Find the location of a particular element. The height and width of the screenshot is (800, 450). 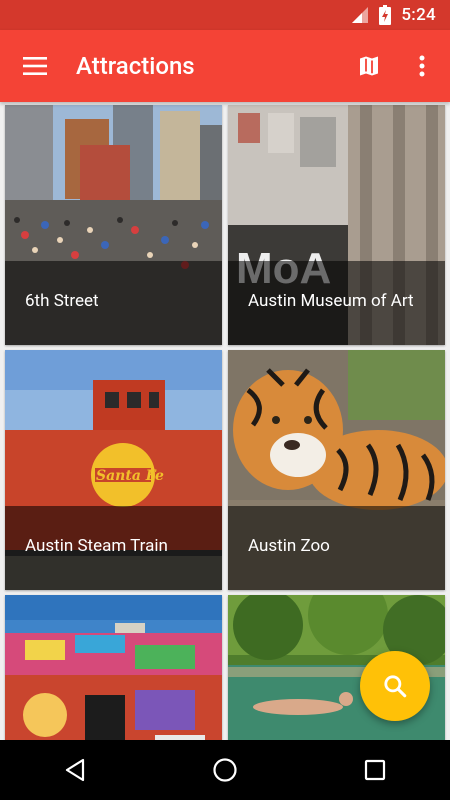

attraction-card-6th-street: 6th Street is located at coordinates (113, 225).